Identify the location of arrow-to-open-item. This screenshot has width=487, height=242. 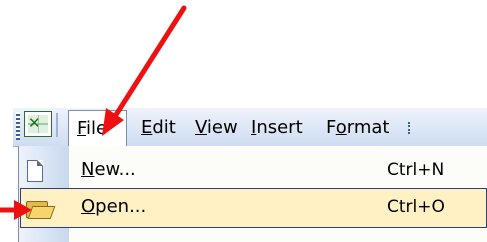
(16, 210).